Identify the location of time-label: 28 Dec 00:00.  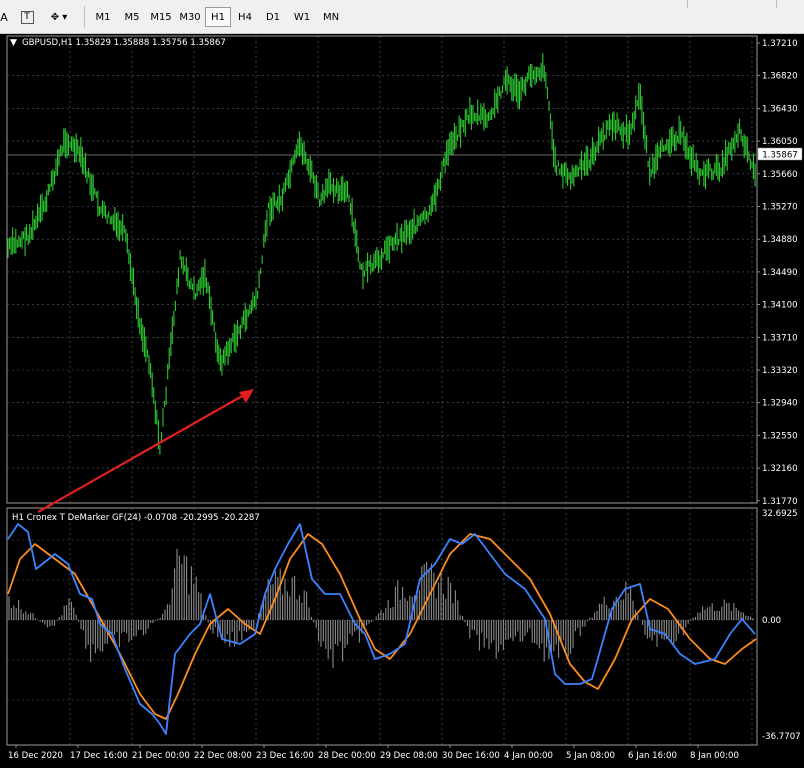
(347, 756).